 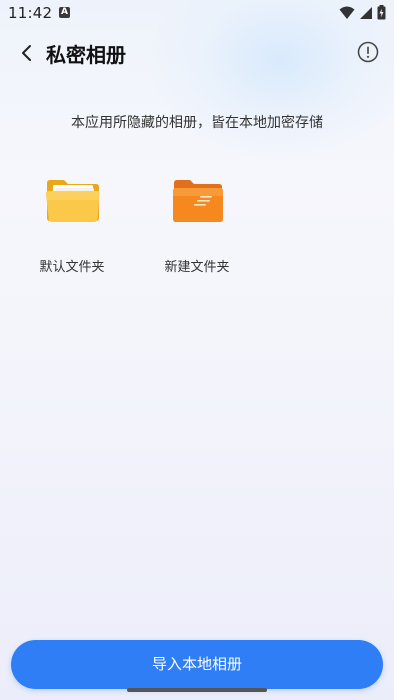 I want to click on header: 私密相册, so click(x=197, y=53).